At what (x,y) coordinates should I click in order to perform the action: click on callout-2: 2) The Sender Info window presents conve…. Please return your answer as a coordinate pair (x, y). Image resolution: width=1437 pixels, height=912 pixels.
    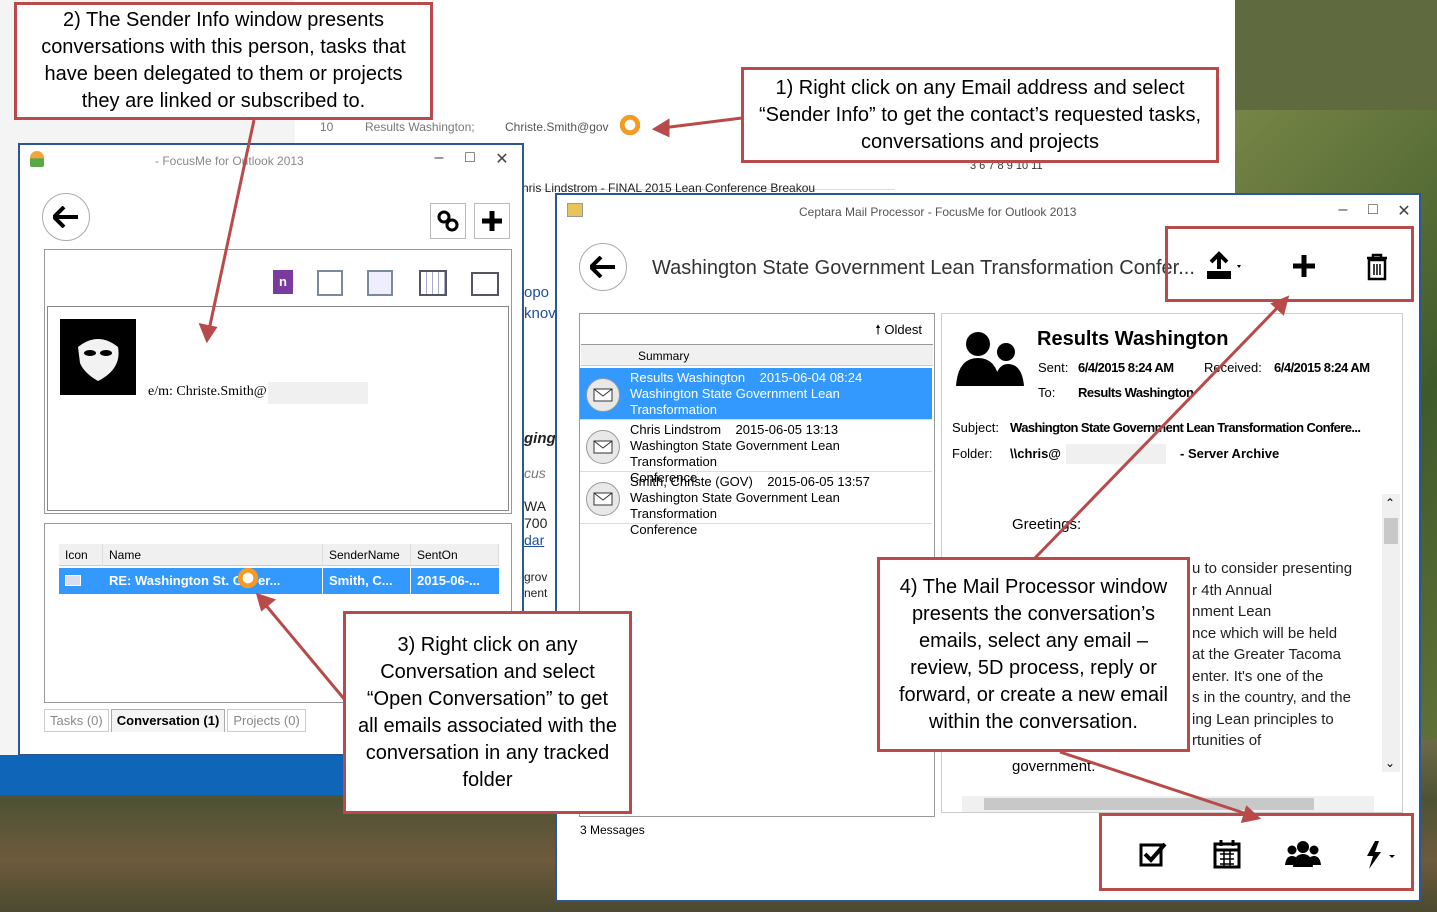
    Looking at the image, I should click on (223, 61).